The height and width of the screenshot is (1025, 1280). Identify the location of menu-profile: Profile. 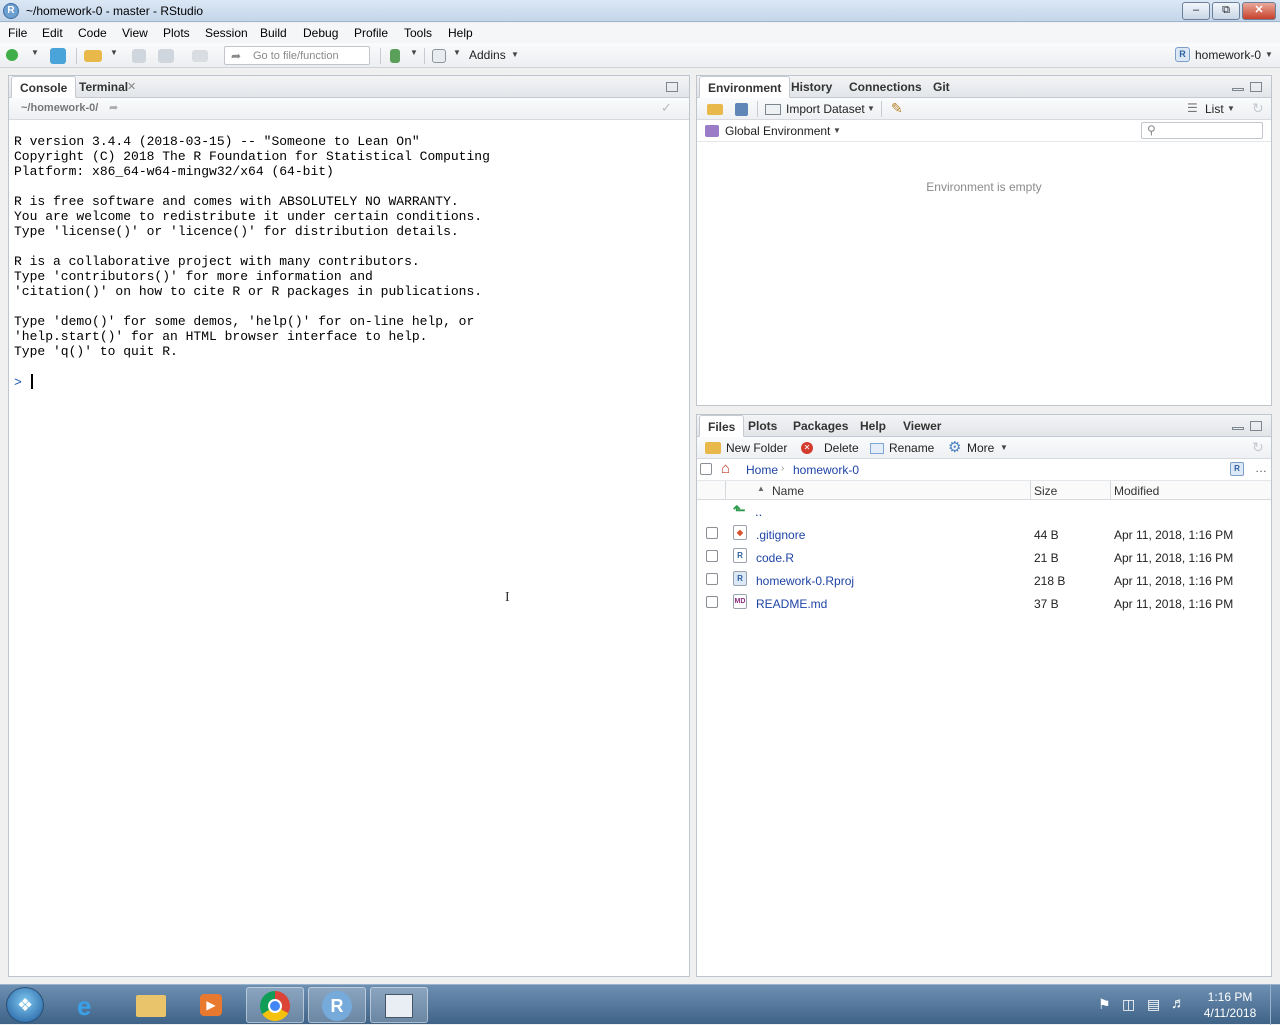
(371, 33).